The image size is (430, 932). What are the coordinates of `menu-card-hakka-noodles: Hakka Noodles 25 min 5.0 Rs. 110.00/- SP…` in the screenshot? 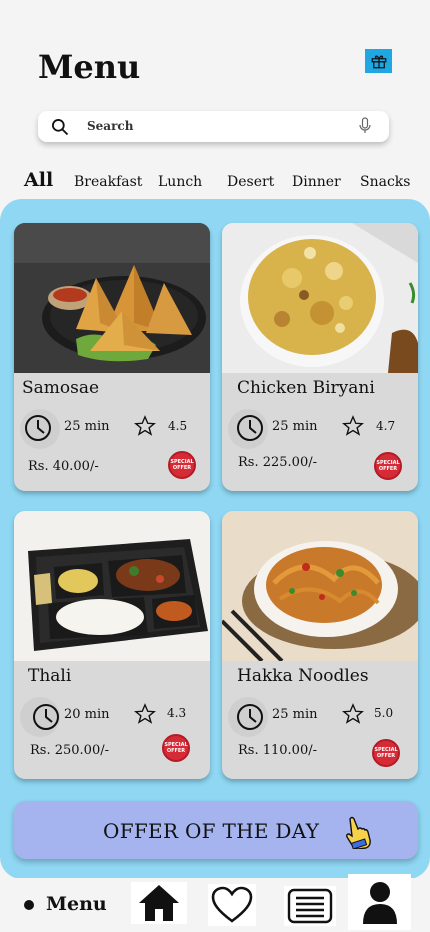 It's located at (320, 645).